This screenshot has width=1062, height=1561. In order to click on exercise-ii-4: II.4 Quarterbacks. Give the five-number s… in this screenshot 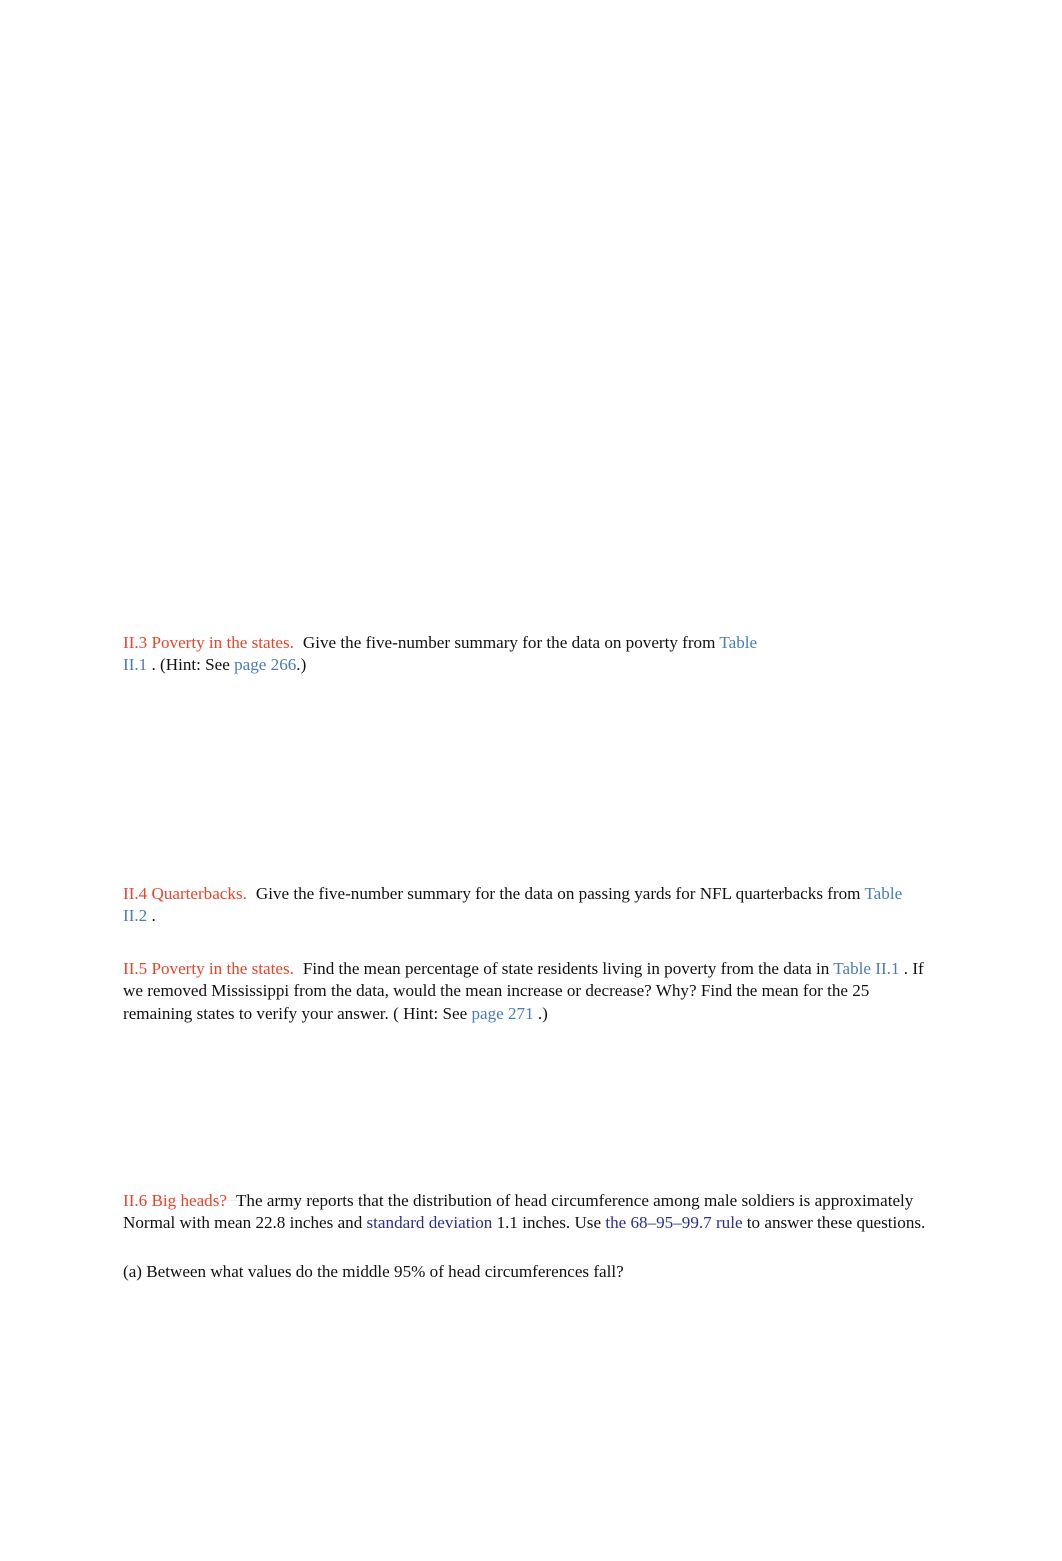, I will do `click(526, 905)`.